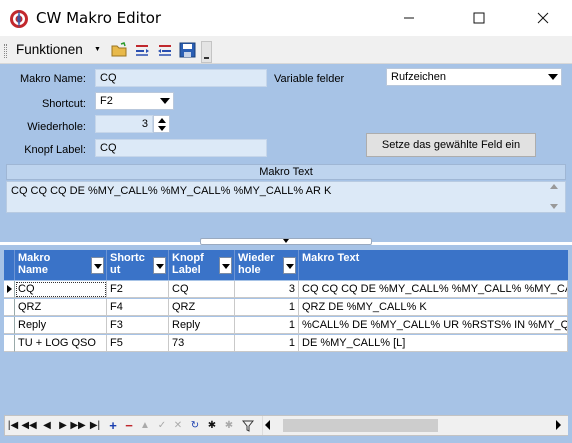  Describe the element at coordinates (309, 79) in the screenshot. I see `variable-felder-label: Variable felder` at that location.